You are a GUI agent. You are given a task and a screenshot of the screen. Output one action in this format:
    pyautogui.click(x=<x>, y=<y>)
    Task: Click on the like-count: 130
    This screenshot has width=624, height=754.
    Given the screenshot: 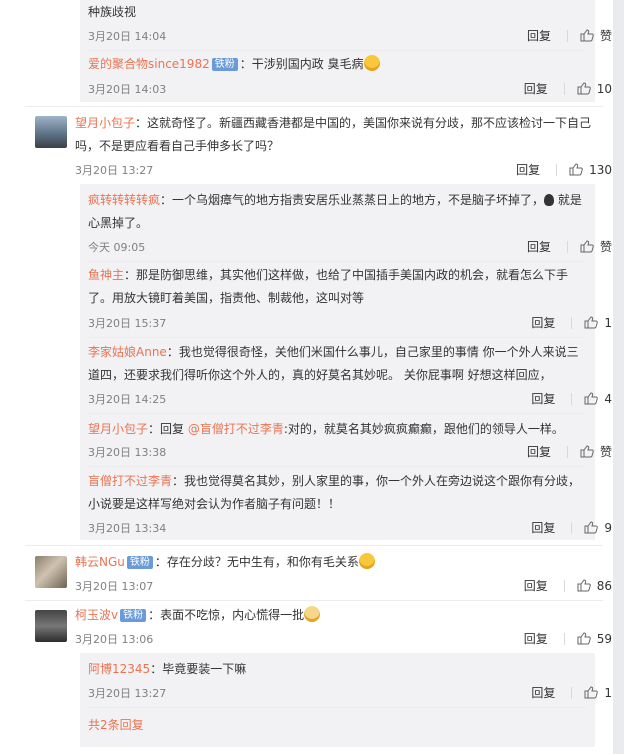 What is the action you would take?
    pyautogui.click(x=600, y=170)
    